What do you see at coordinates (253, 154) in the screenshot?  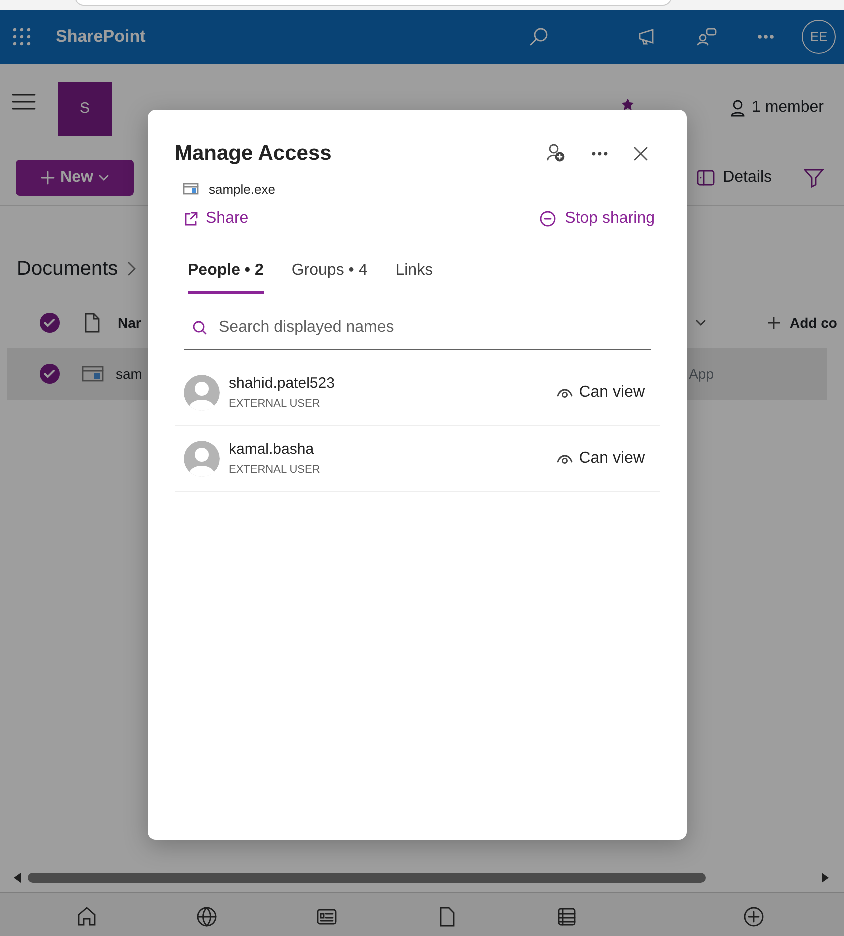 I see `dialog-title: Manage Access` at bounding box center [253, 154].